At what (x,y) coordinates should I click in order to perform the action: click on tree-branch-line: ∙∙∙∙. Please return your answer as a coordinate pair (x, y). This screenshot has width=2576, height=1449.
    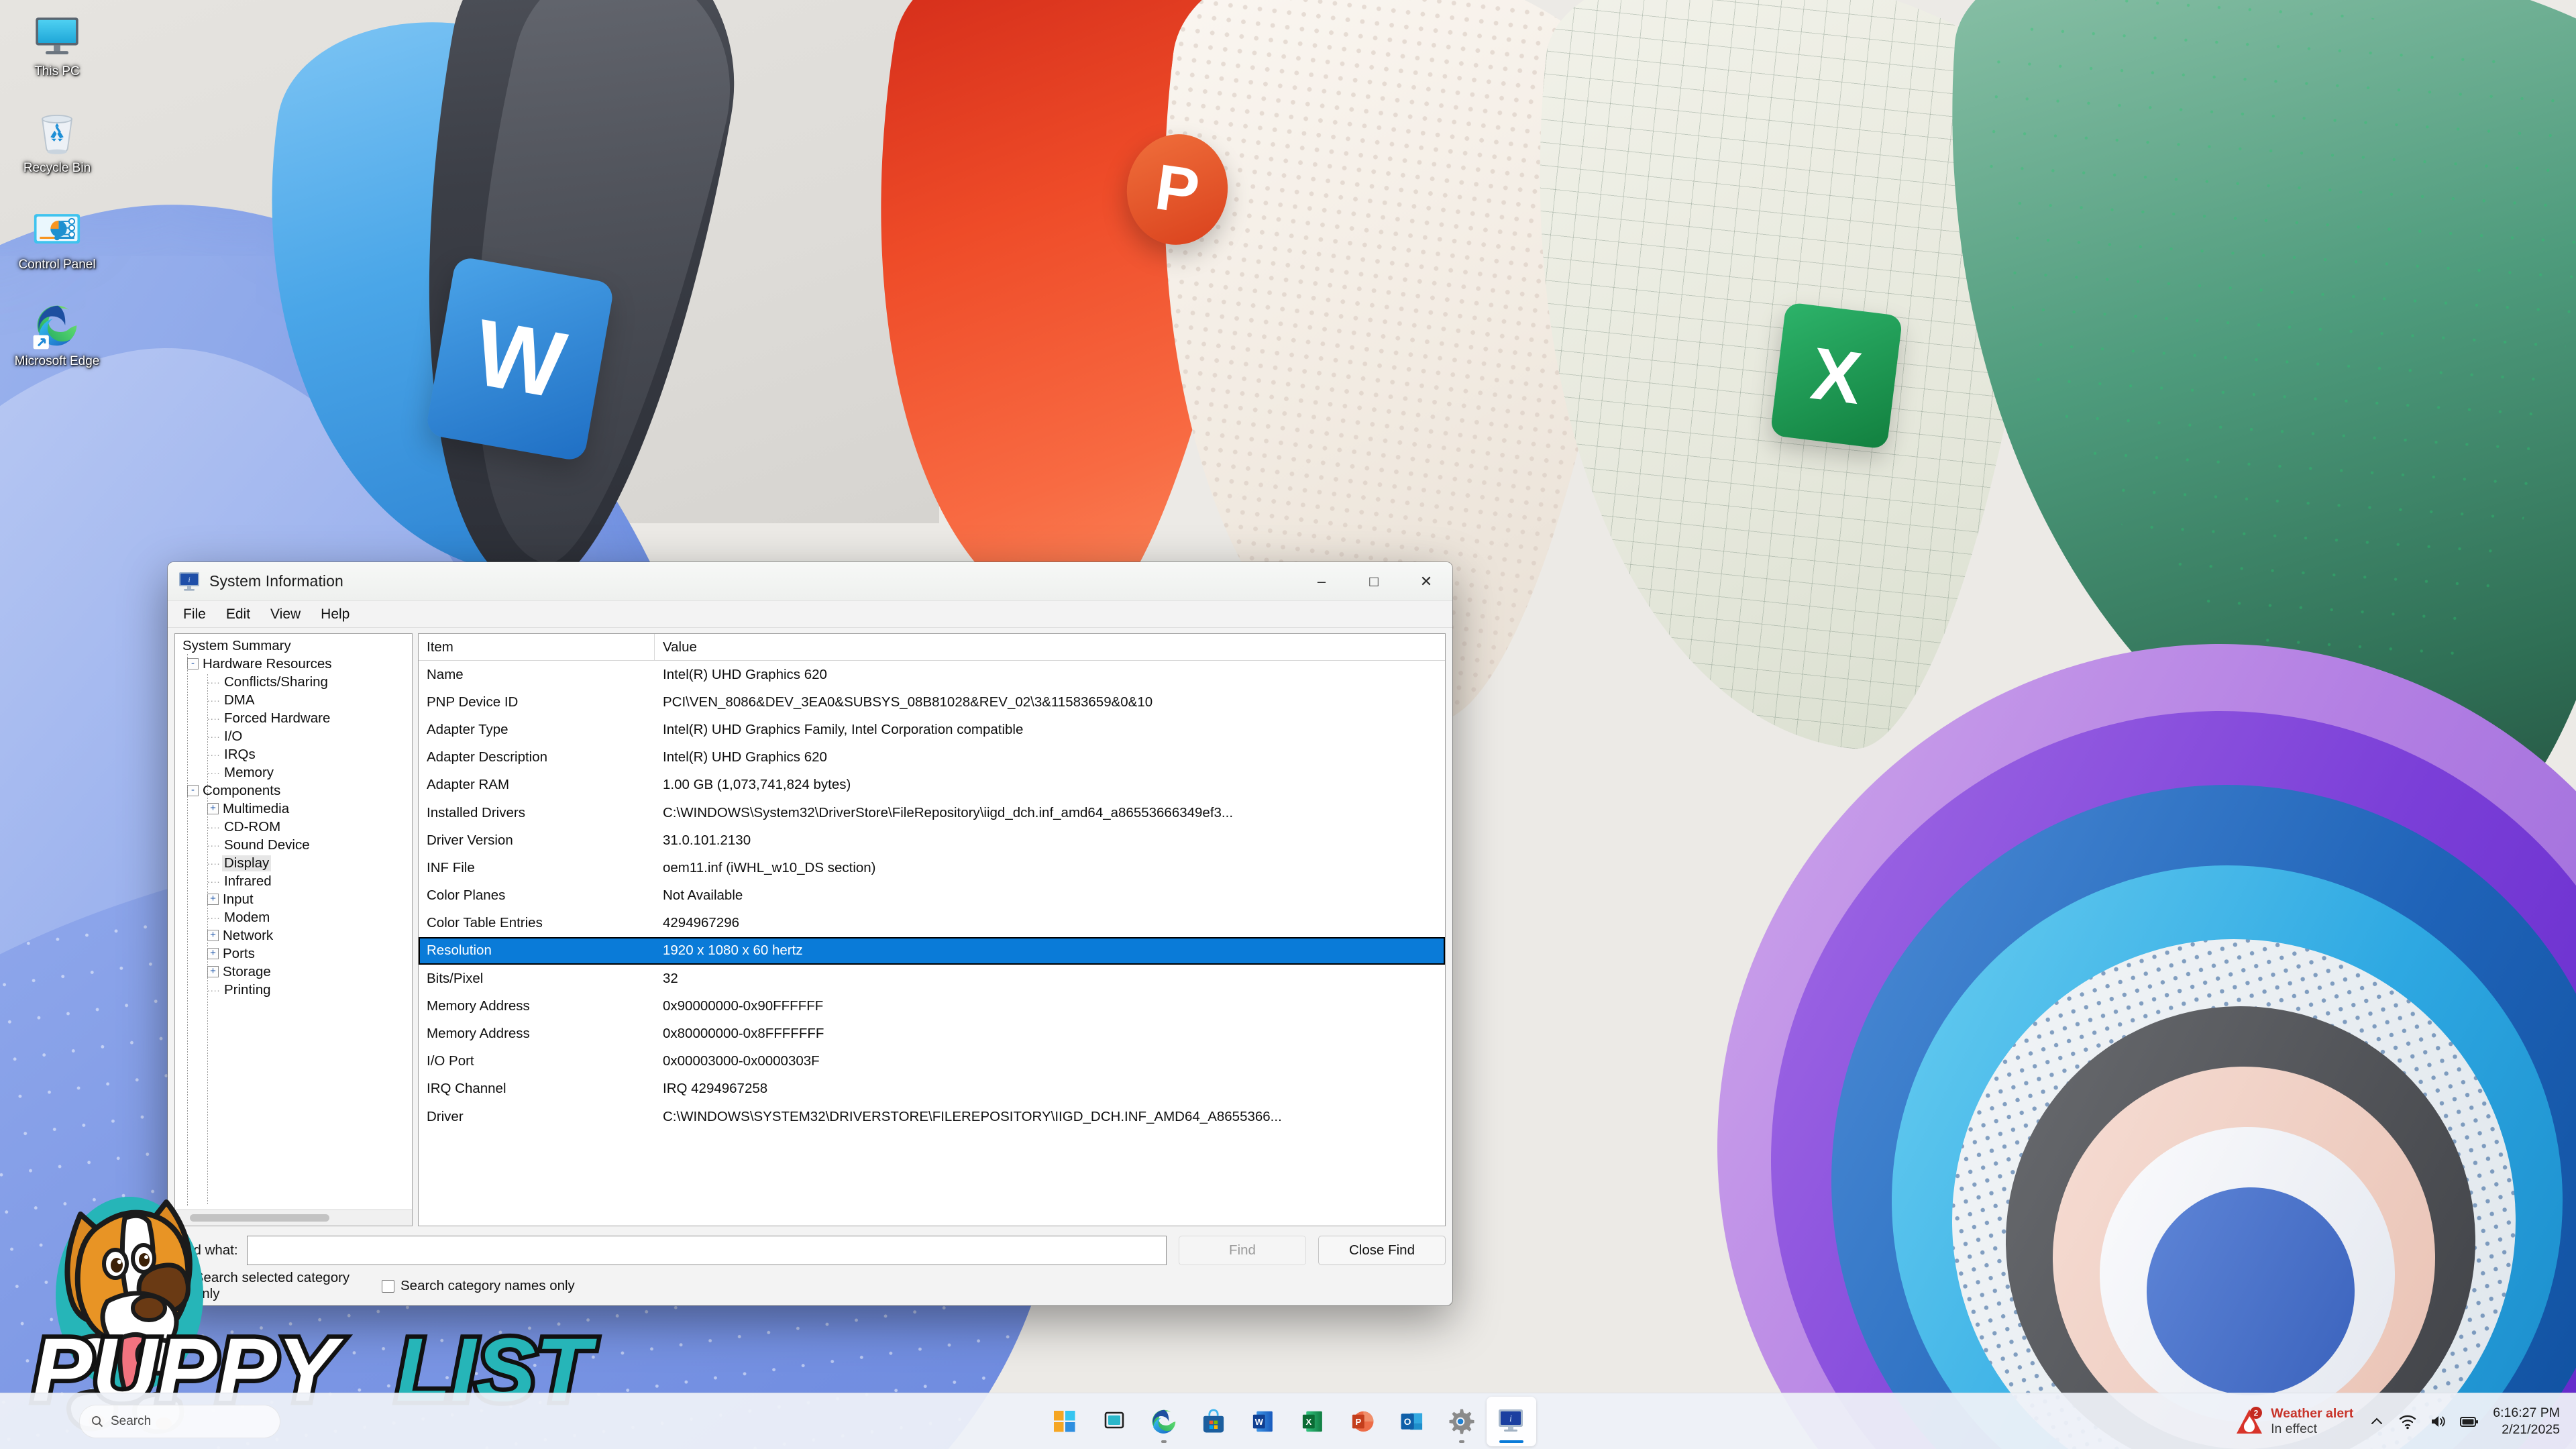
    Looking at the image, I should click on (214, 718).